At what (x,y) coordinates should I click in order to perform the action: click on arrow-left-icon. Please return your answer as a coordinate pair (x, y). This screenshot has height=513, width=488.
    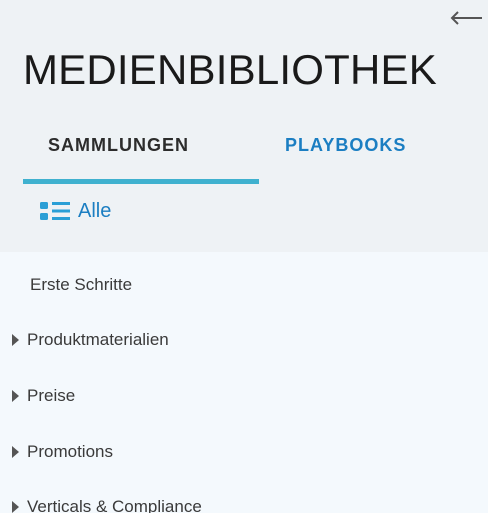
    Looking at the image, I should click on (466, 18).